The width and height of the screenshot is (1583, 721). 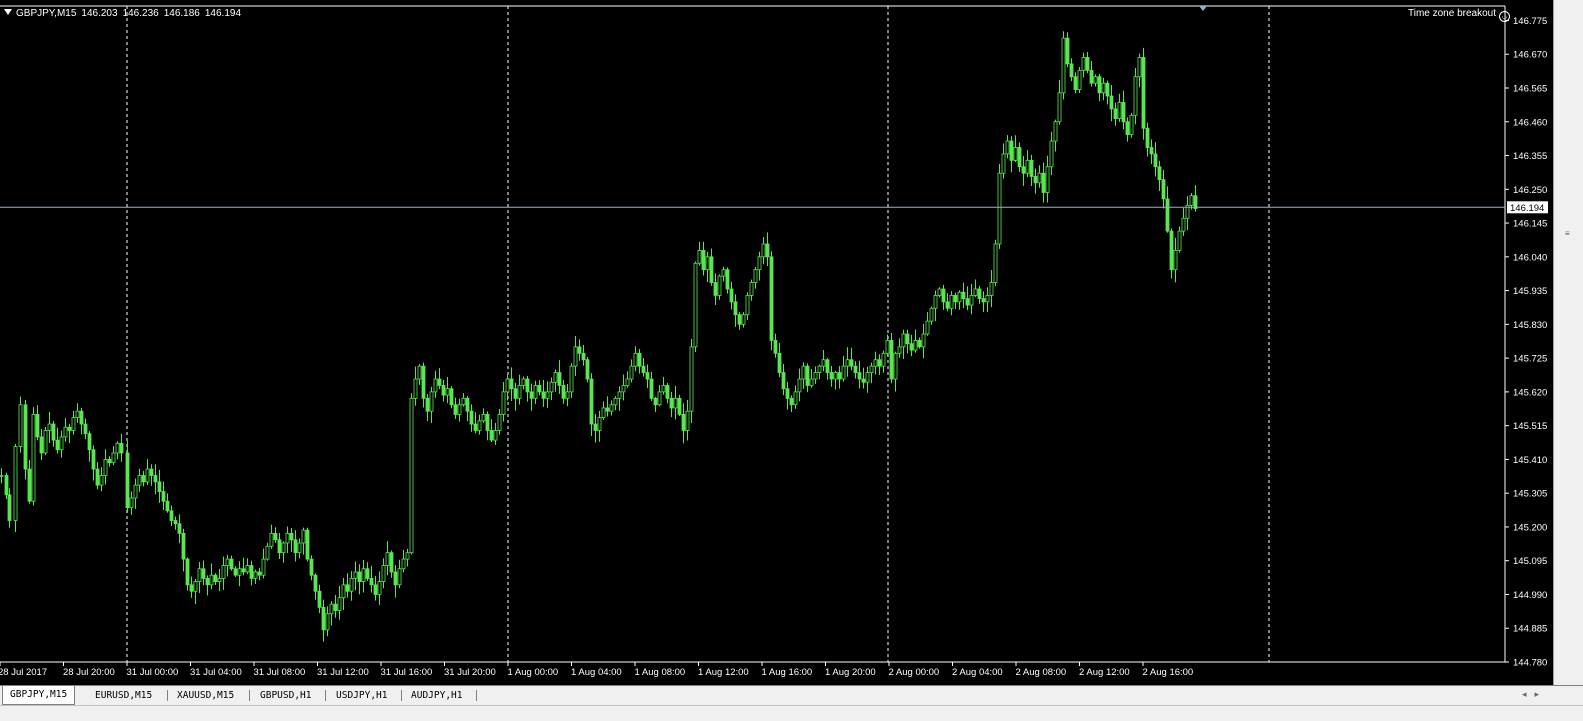 What do you see at coordinates (1568, 342) in the screenshot?
I see `vertical-scrollbar: ≡` at bounding box center [1568, 342].